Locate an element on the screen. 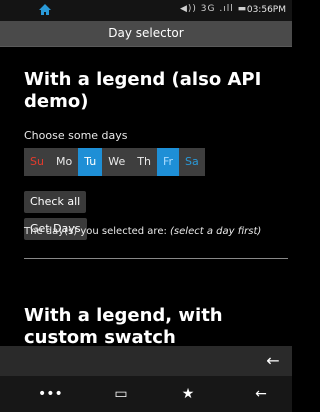 The height and width of the screenshot is (412, 320). bottom-action-bar: ← is located at coordinates (146, 361).